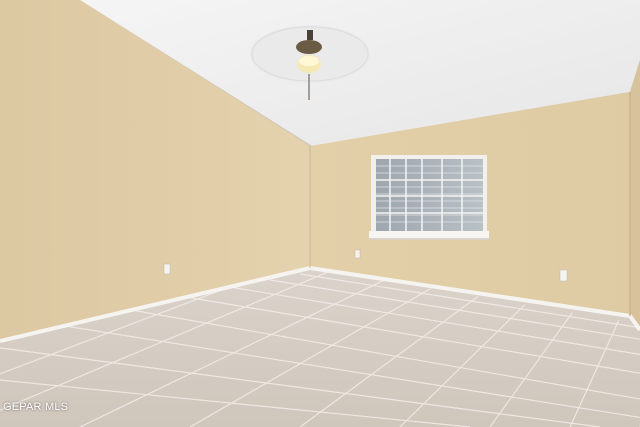 This screenshot has height=427, width=640. What do you see at coordinates (563, 275) in the screenshot?
I see `electrical-outlet-back-wall-right` at bounding box center [563, 275].